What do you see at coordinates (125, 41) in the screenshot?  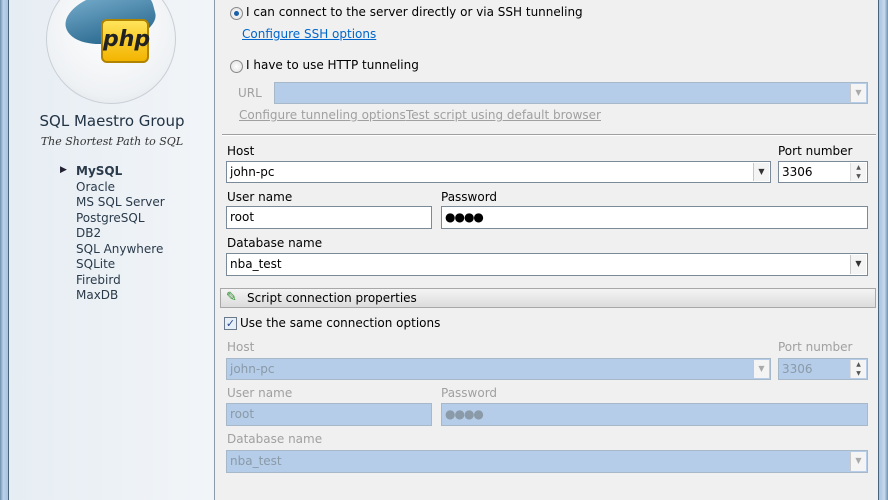 I see `php-badge: php` at bounding box center [125, 41].